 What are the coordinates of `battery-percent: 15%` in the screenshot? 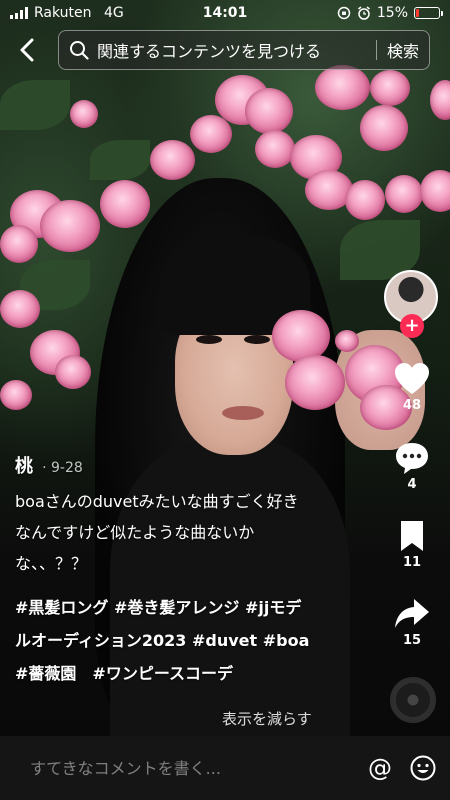 It's located at (392, 13).